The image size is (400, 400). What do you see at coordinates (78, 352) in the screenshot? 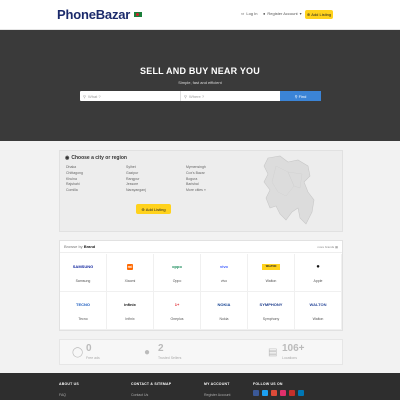
I see `tag-icon: ◯` at bounding box center [78, 352].